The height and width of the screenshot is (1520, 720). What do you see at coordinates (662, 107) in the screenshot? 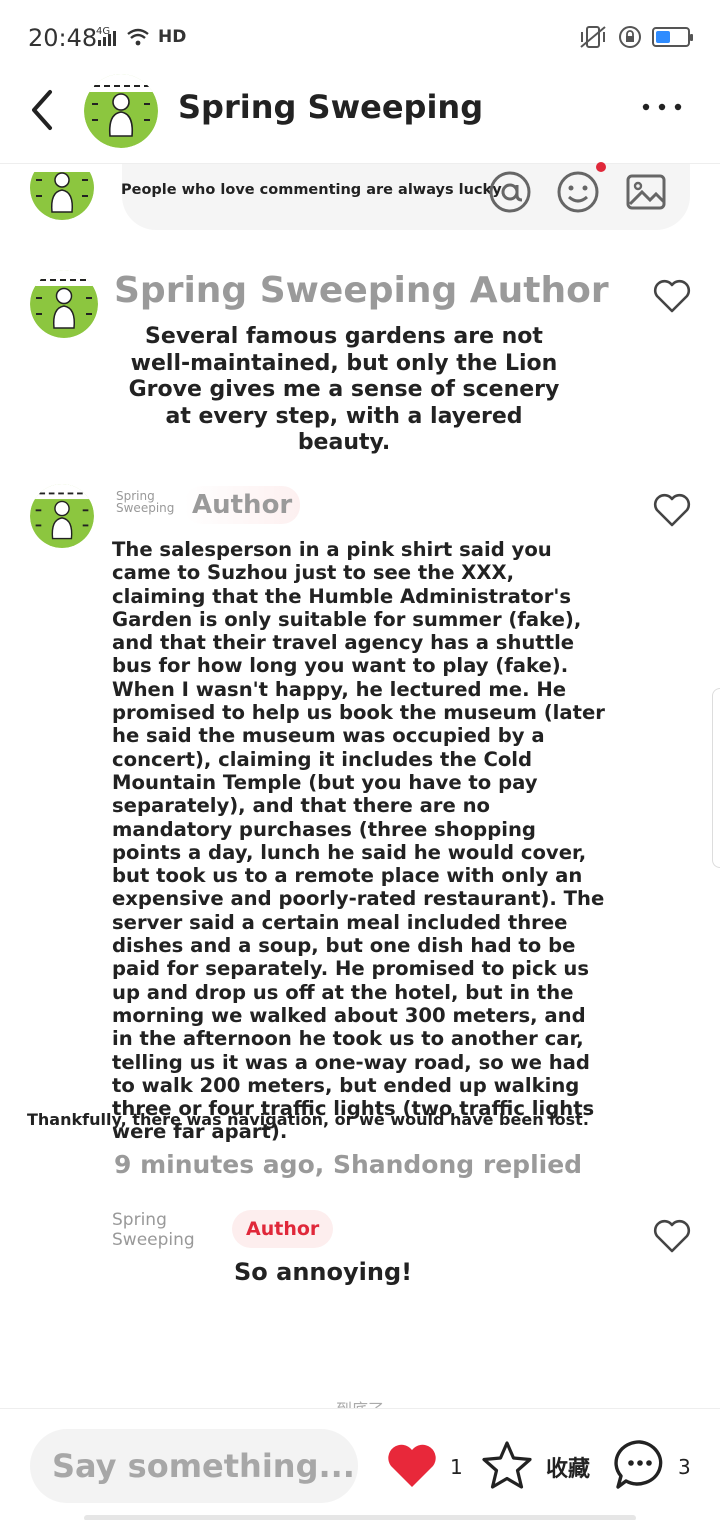
I see `more-icon` at bounding box center [662, 107].